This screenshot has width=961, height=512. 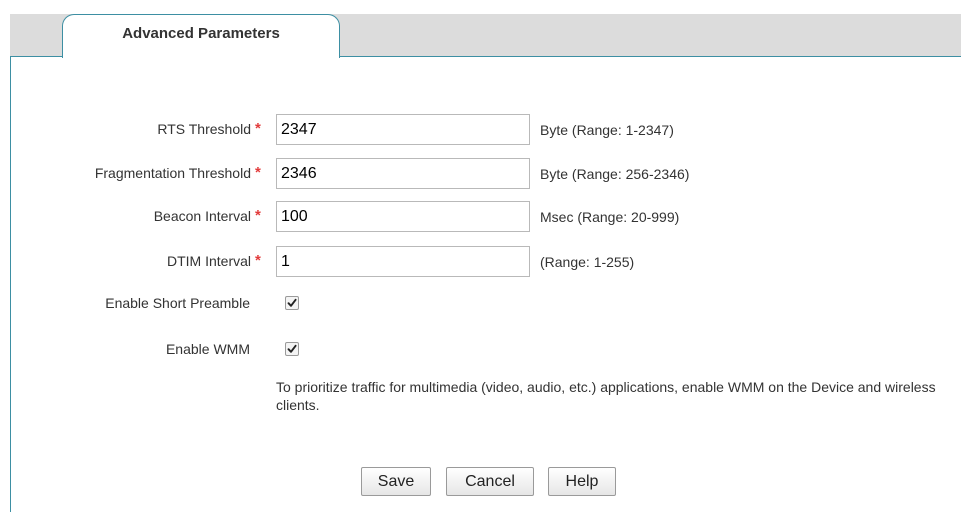 I want to click on tab-joint, so click(x=201, y=57).